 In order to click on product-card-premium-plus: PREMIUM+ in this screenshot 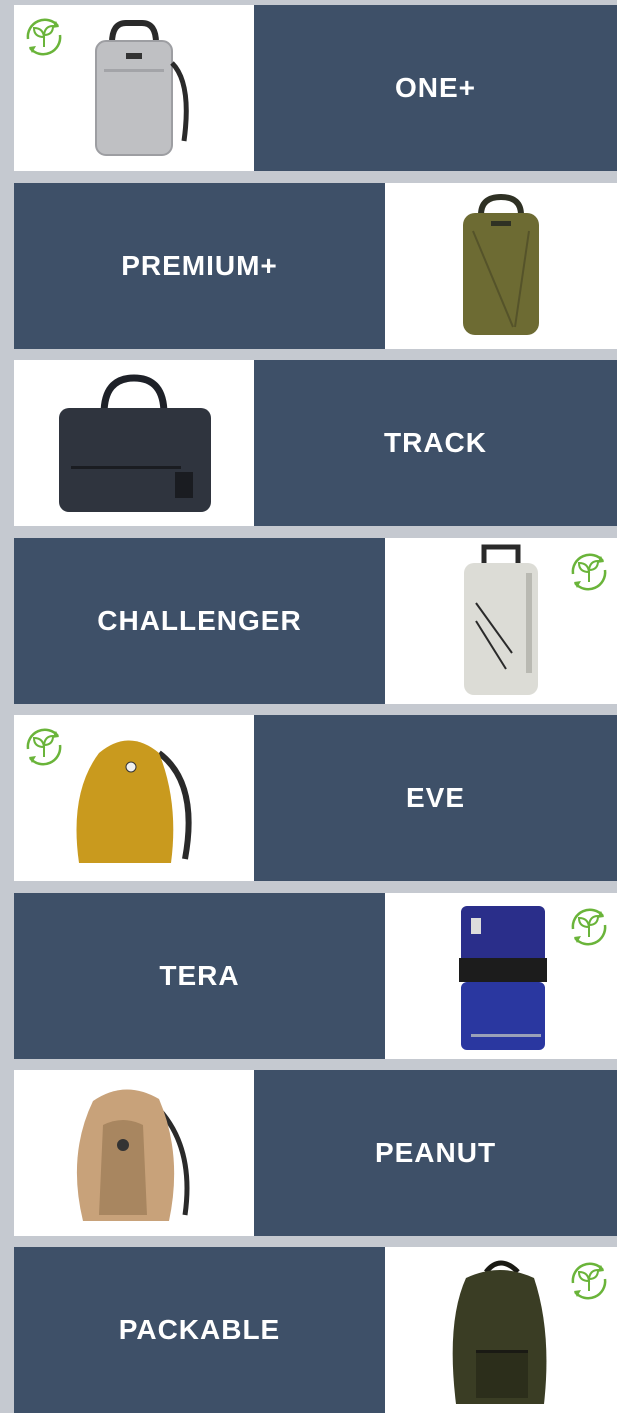, I will do `click(315, 266)`.